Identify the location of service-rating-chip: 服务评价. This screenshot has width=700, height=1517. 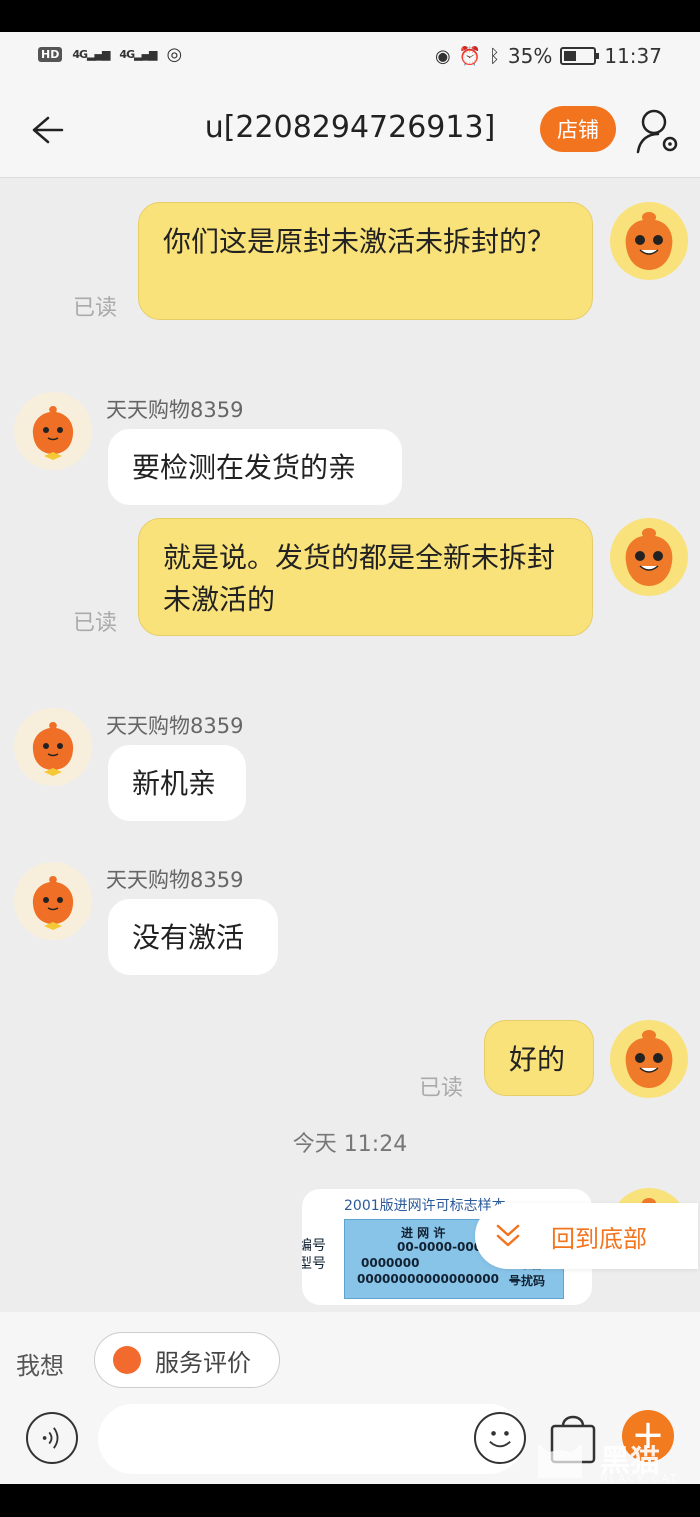
(187, 1360).